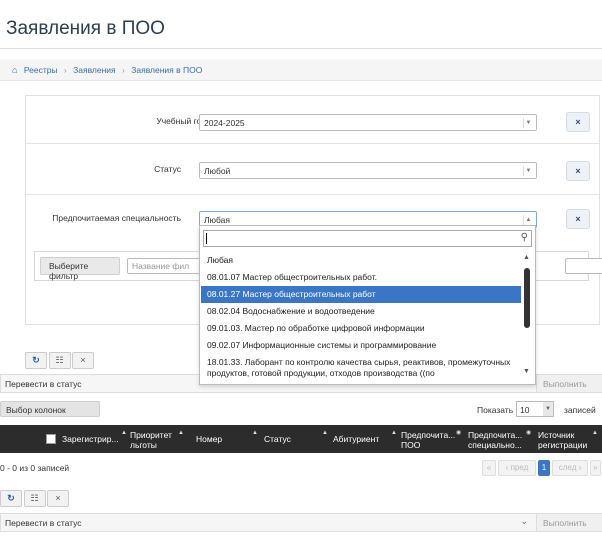 The height and width of the screenshot is (545, 602). Describe the element at coordinates (361, 277) in the screenshot. I see `dropdown-option: 08.01.07 Мастер общестроительных работ.` at that location.